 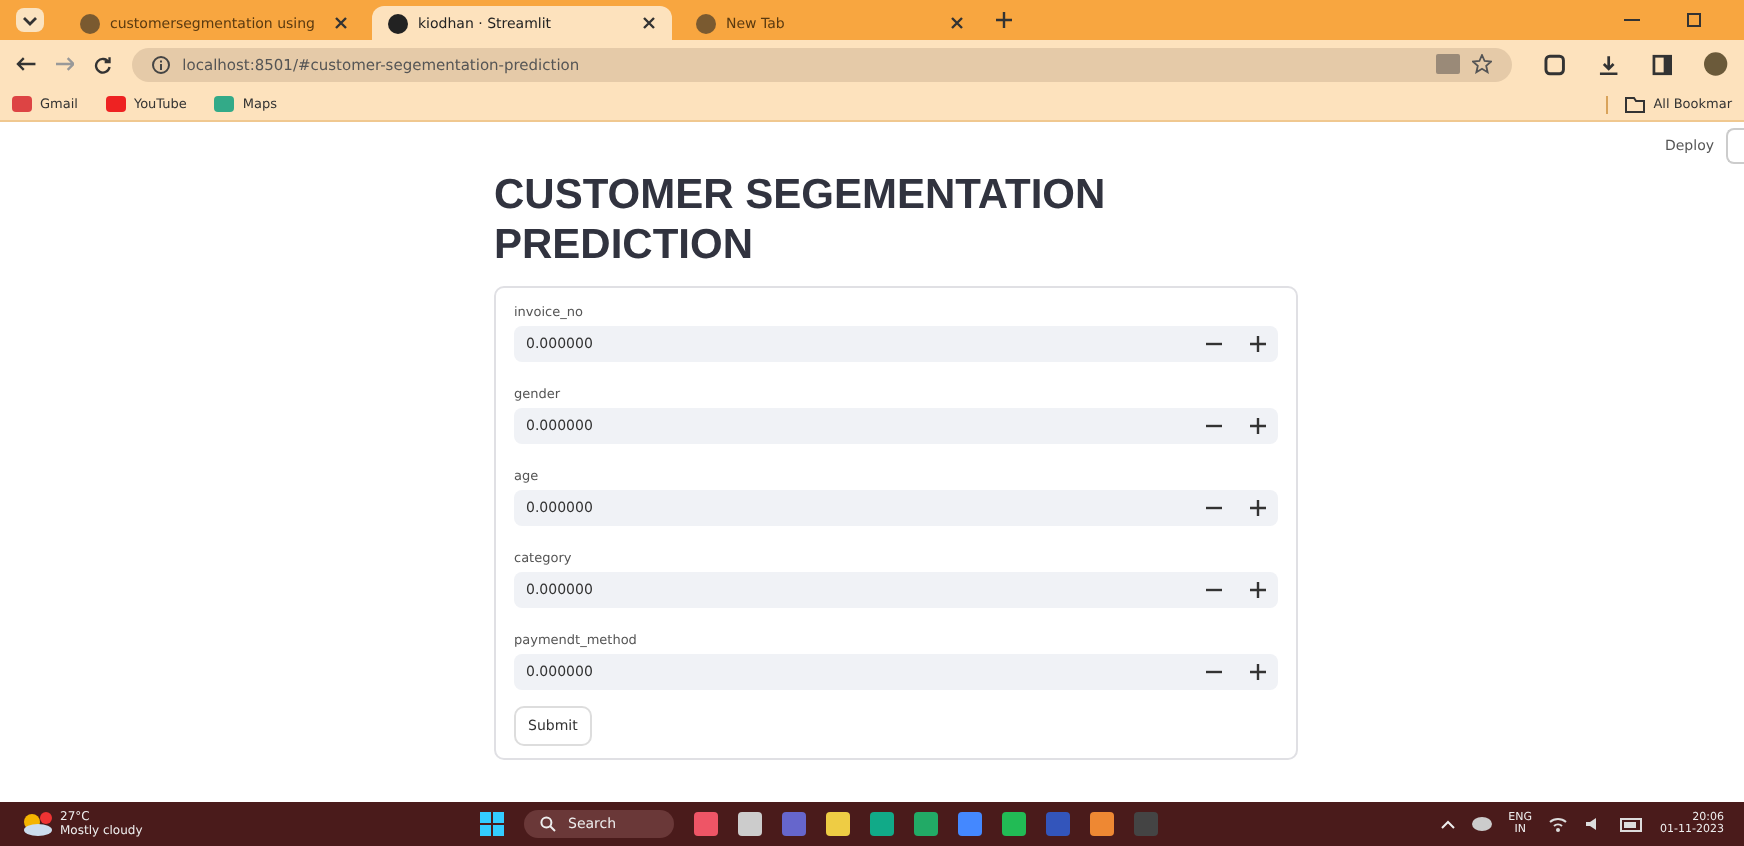 What do you see at coordinates (1632, 824) in the screenshot?
I see `battery-icon` at bounding box center [1632, 824].